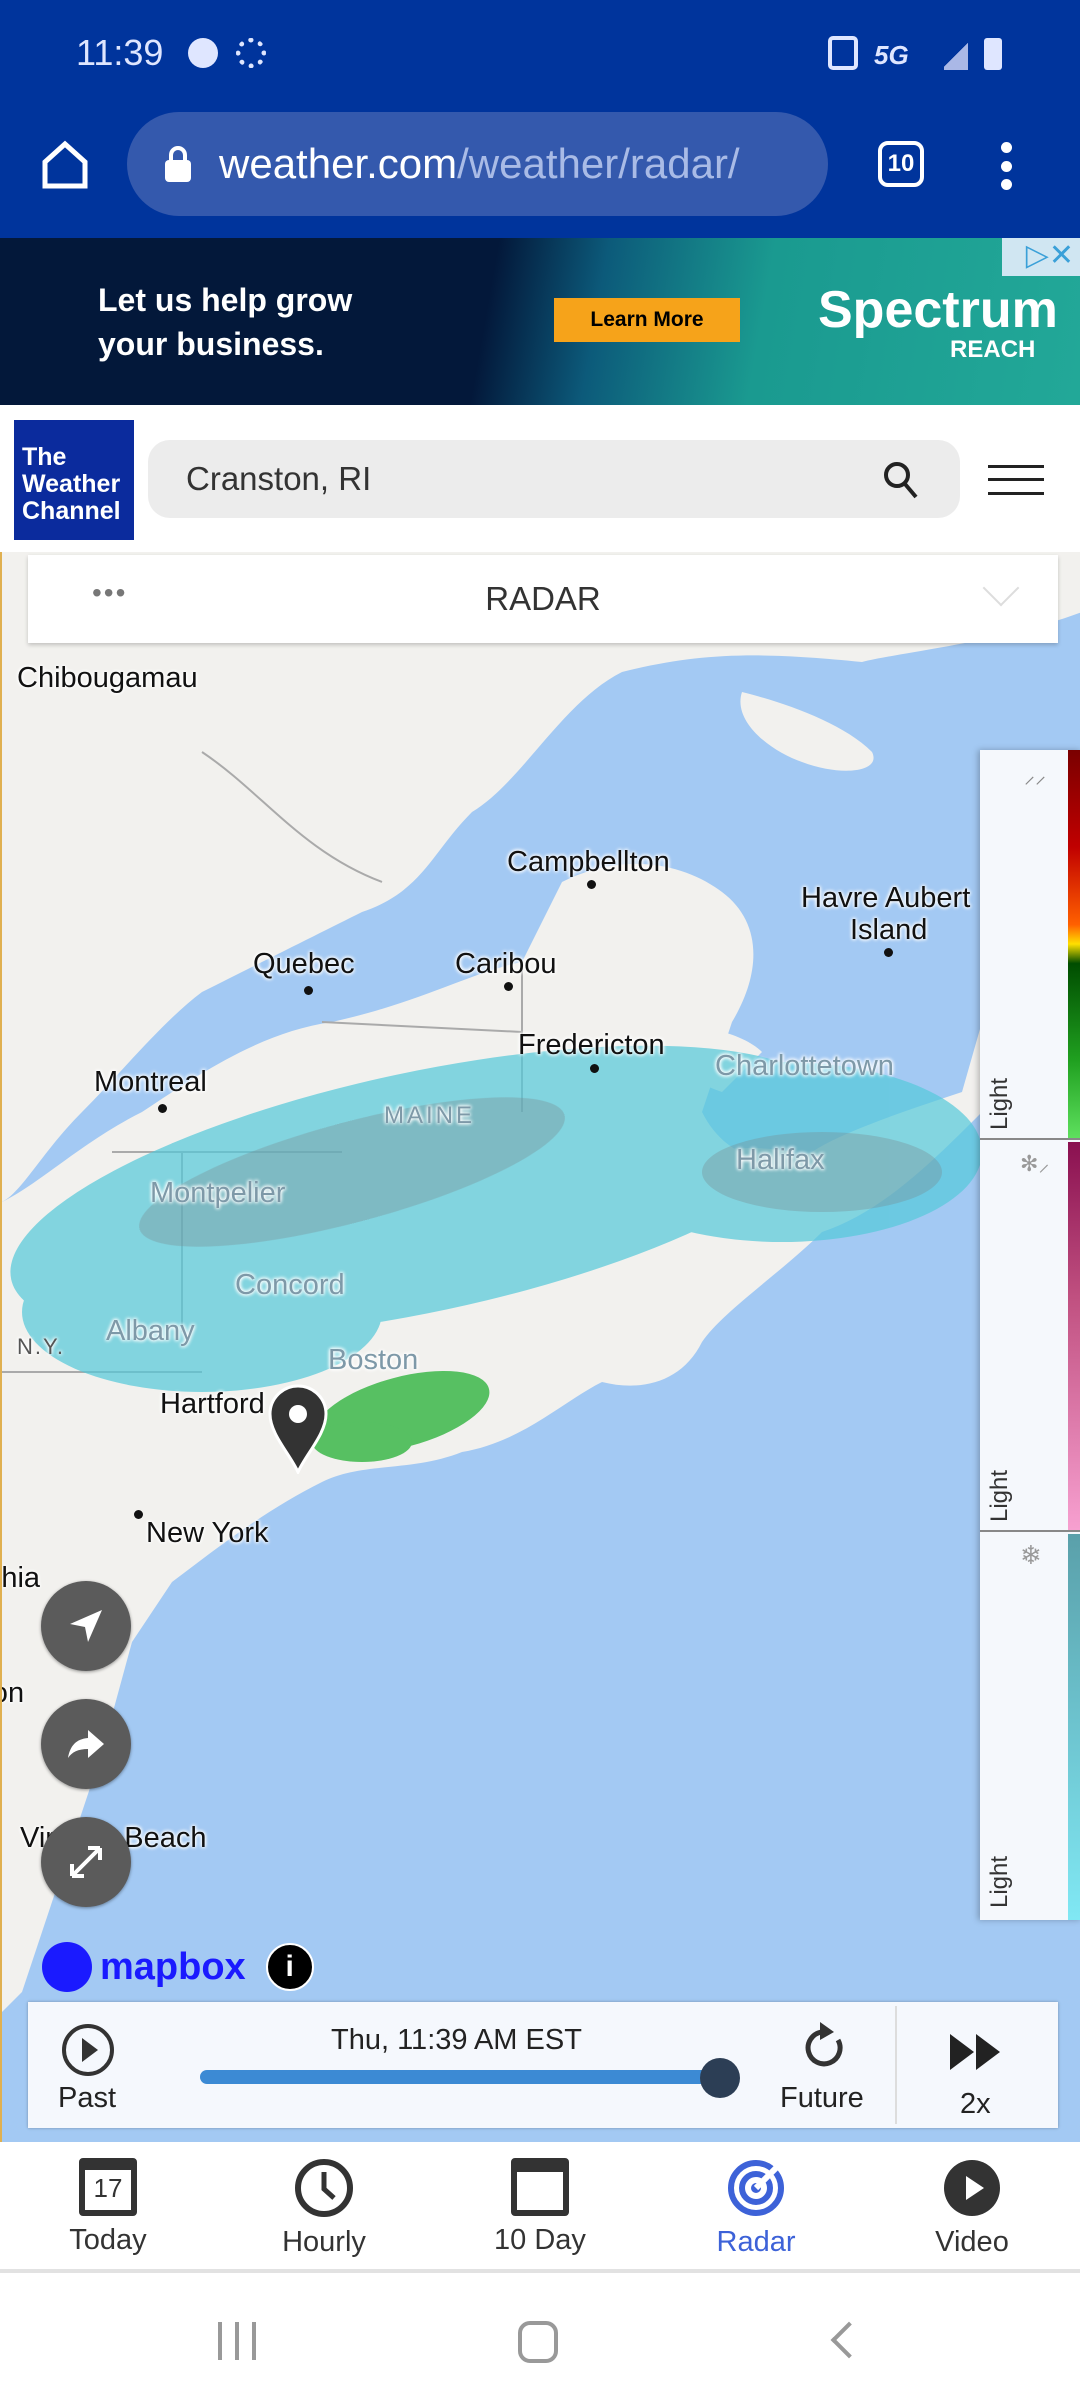  I want to click on calendar-today-icon: 17, so click(108, 2187).